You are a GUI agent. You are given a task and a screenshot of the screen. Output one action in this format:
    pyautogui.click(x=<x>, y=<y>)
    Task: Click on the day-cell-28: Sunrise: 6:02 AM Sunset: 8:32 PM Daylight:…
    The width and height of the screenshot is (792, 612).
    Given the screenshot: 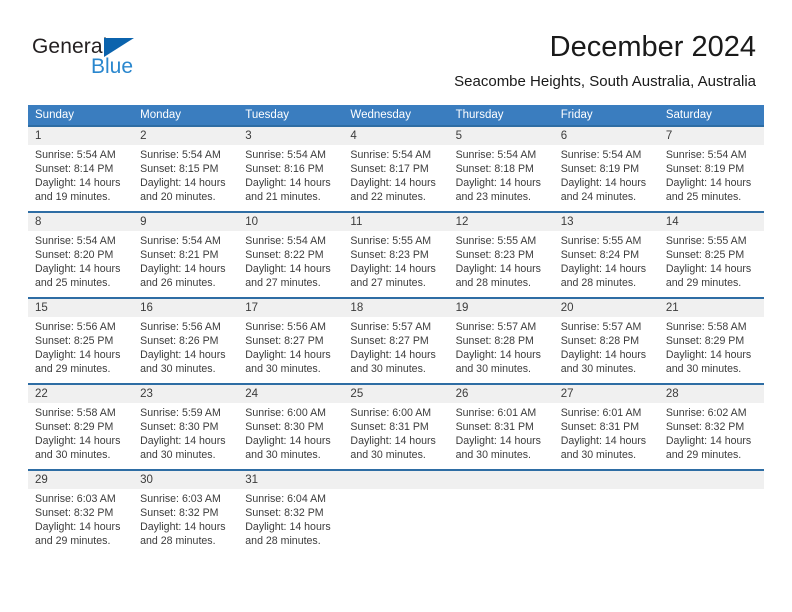 What is the action you would take?
    pyautogui.click(x=711, y=436)
    